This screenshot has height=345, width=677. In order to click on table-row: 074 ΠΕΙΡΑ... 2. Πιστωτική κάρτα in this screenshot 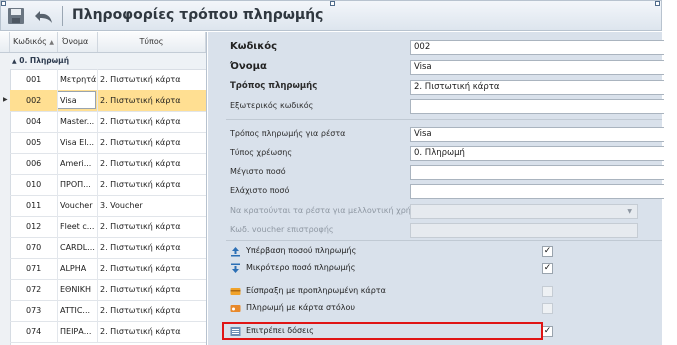, I will do `click(108, 332)`.